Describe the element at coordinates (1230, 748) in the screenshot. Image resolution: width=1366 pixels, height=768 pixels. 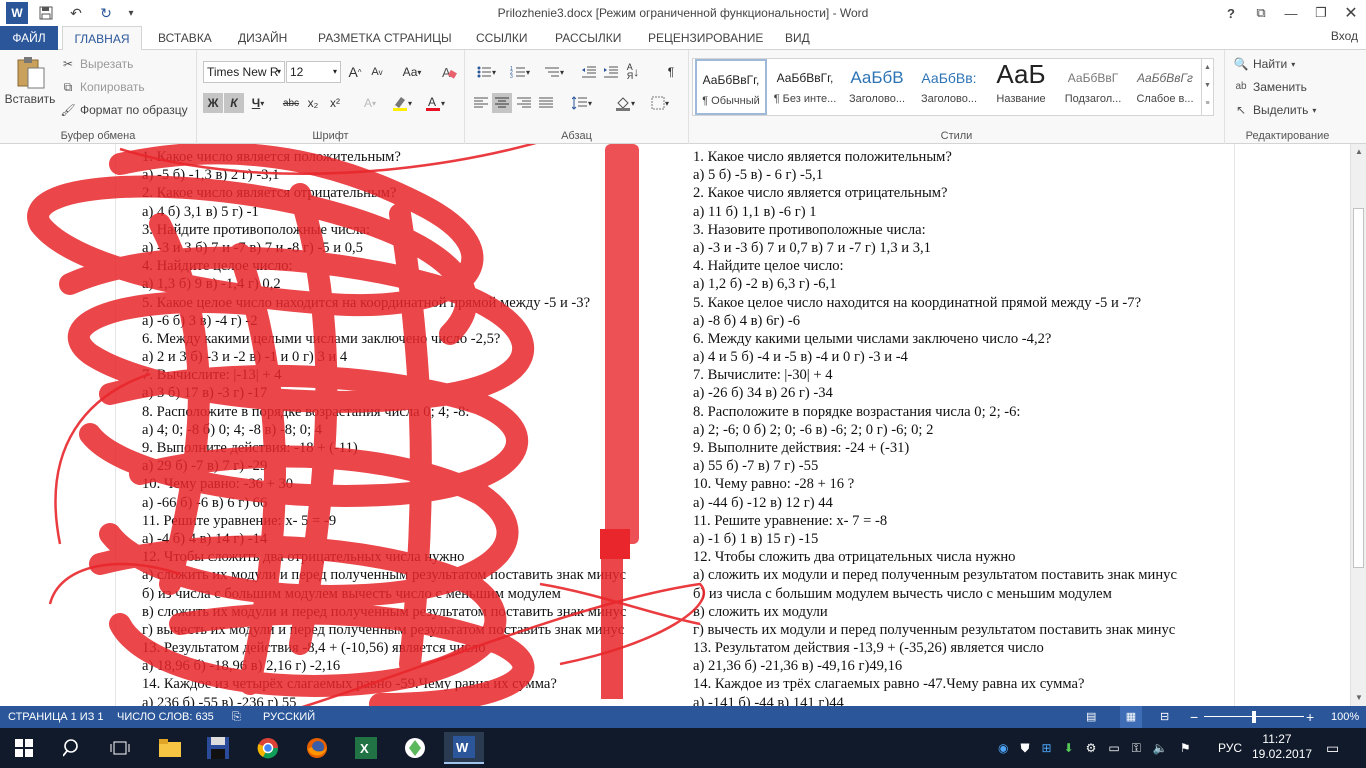
I see `input-language: РУС` at that location.